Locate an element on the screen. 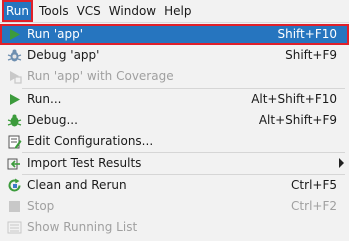 This screenshot has width=349, height=241. menu-item-shortcut: Alt+Shift+F10 is located at coordinates (294, 99).